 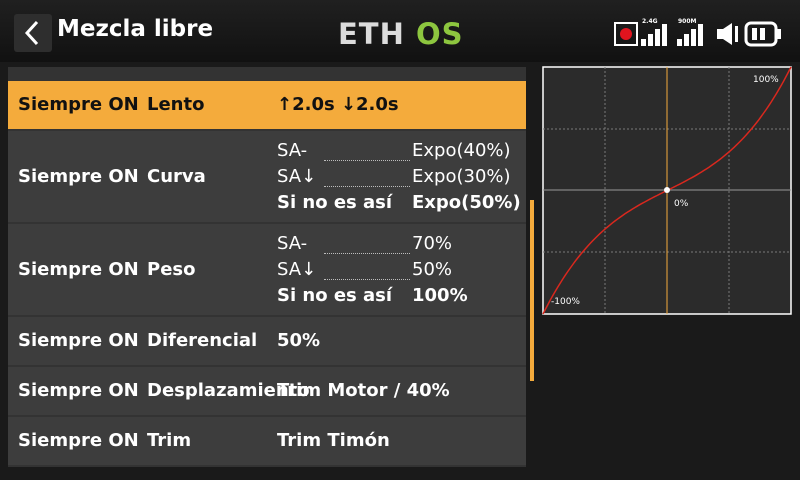 What do you see at coordinates (363, 390) in the screenshot?
I see `row-value: Trim Motor / 40%` at bounding box center [363, 390].